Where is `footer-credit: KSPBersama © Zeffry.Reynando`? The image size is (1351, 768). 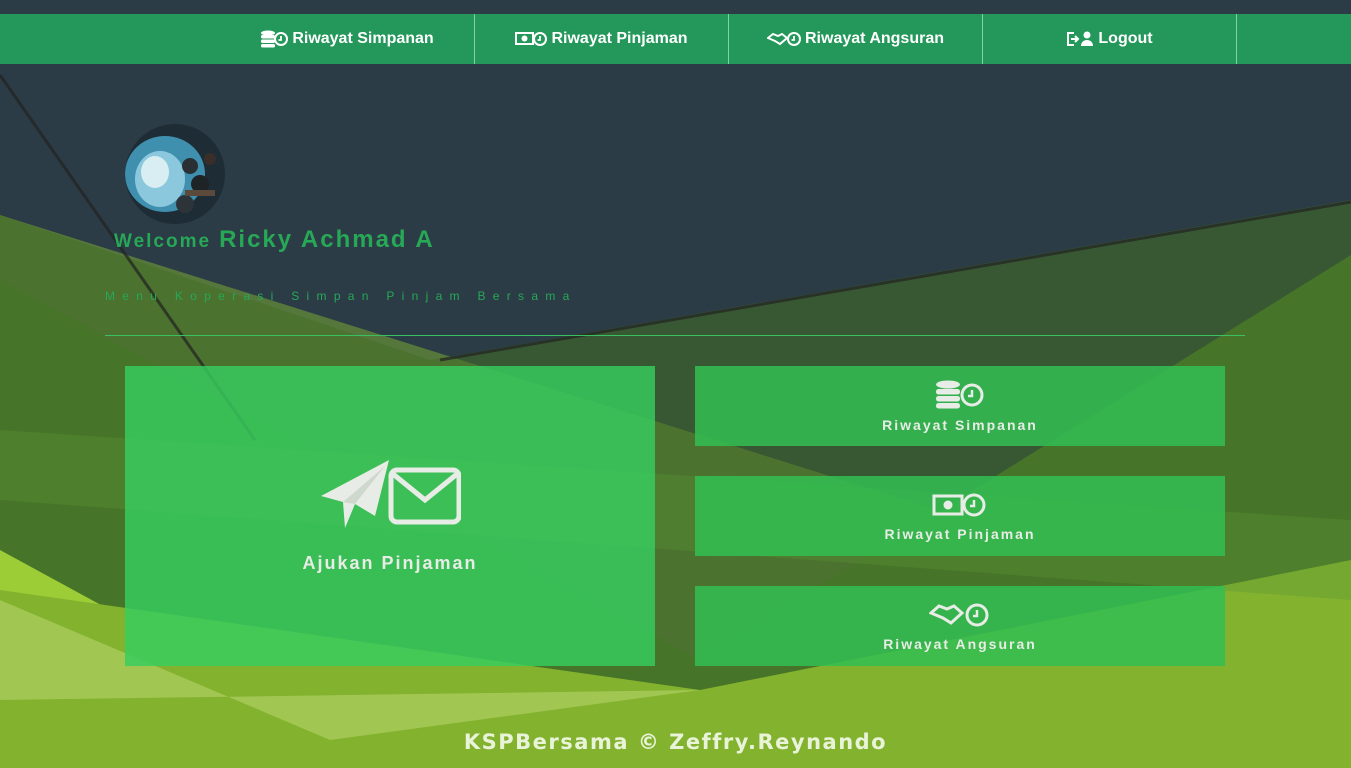
footer-credit: KSPBersama © Zeffry.Reynando is located at coordinates (675, 742).